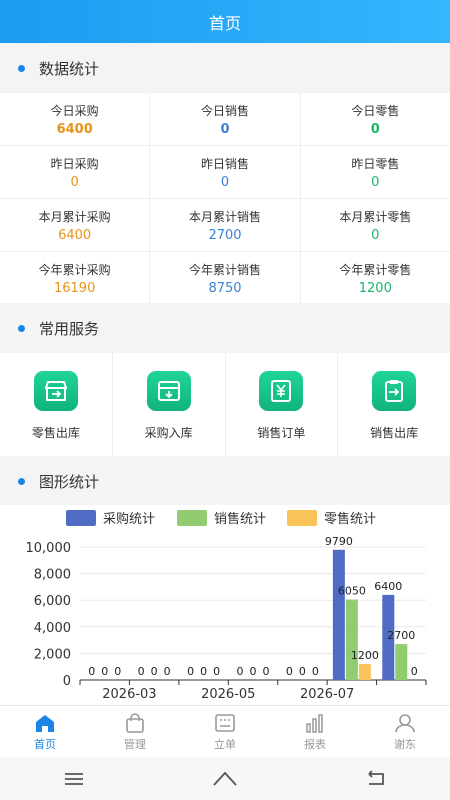  I want to click on stat-label: 今日销售, so click(224, 110).